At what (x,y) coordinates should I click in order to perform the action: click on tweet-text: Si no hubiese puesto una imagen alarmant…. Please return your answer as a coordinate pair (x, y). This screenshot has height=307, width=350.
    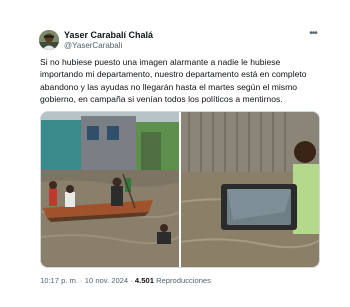
    Looking at the image, I should click on (173, 80).